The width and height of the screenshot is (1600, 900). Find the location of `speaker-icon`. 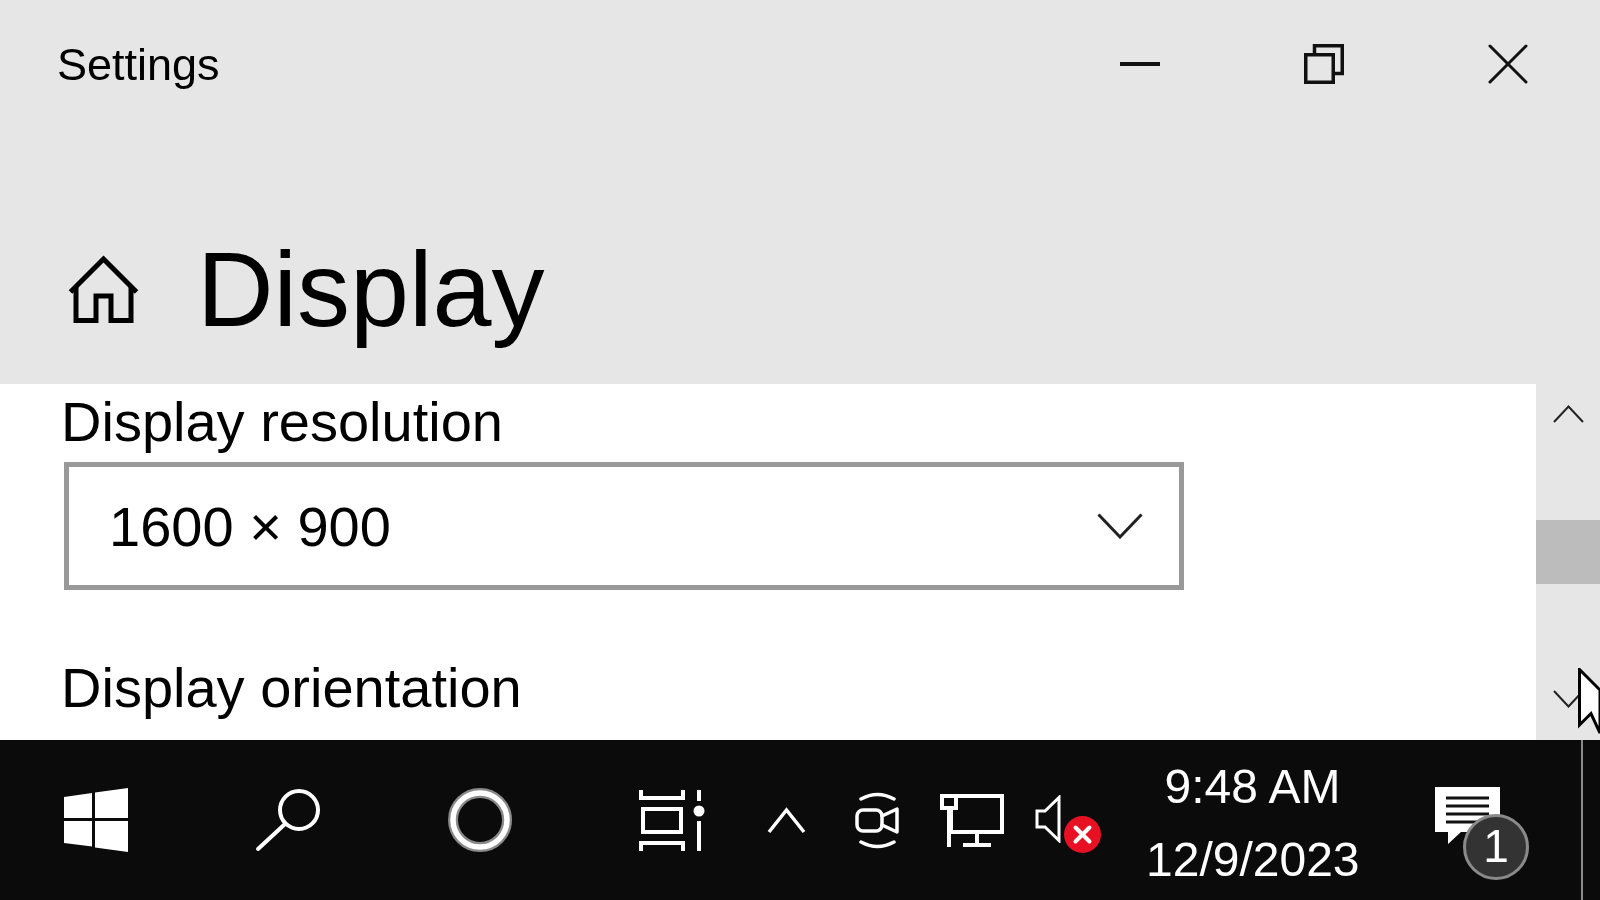

speaker-icon is located at coordinates (1048, 819).